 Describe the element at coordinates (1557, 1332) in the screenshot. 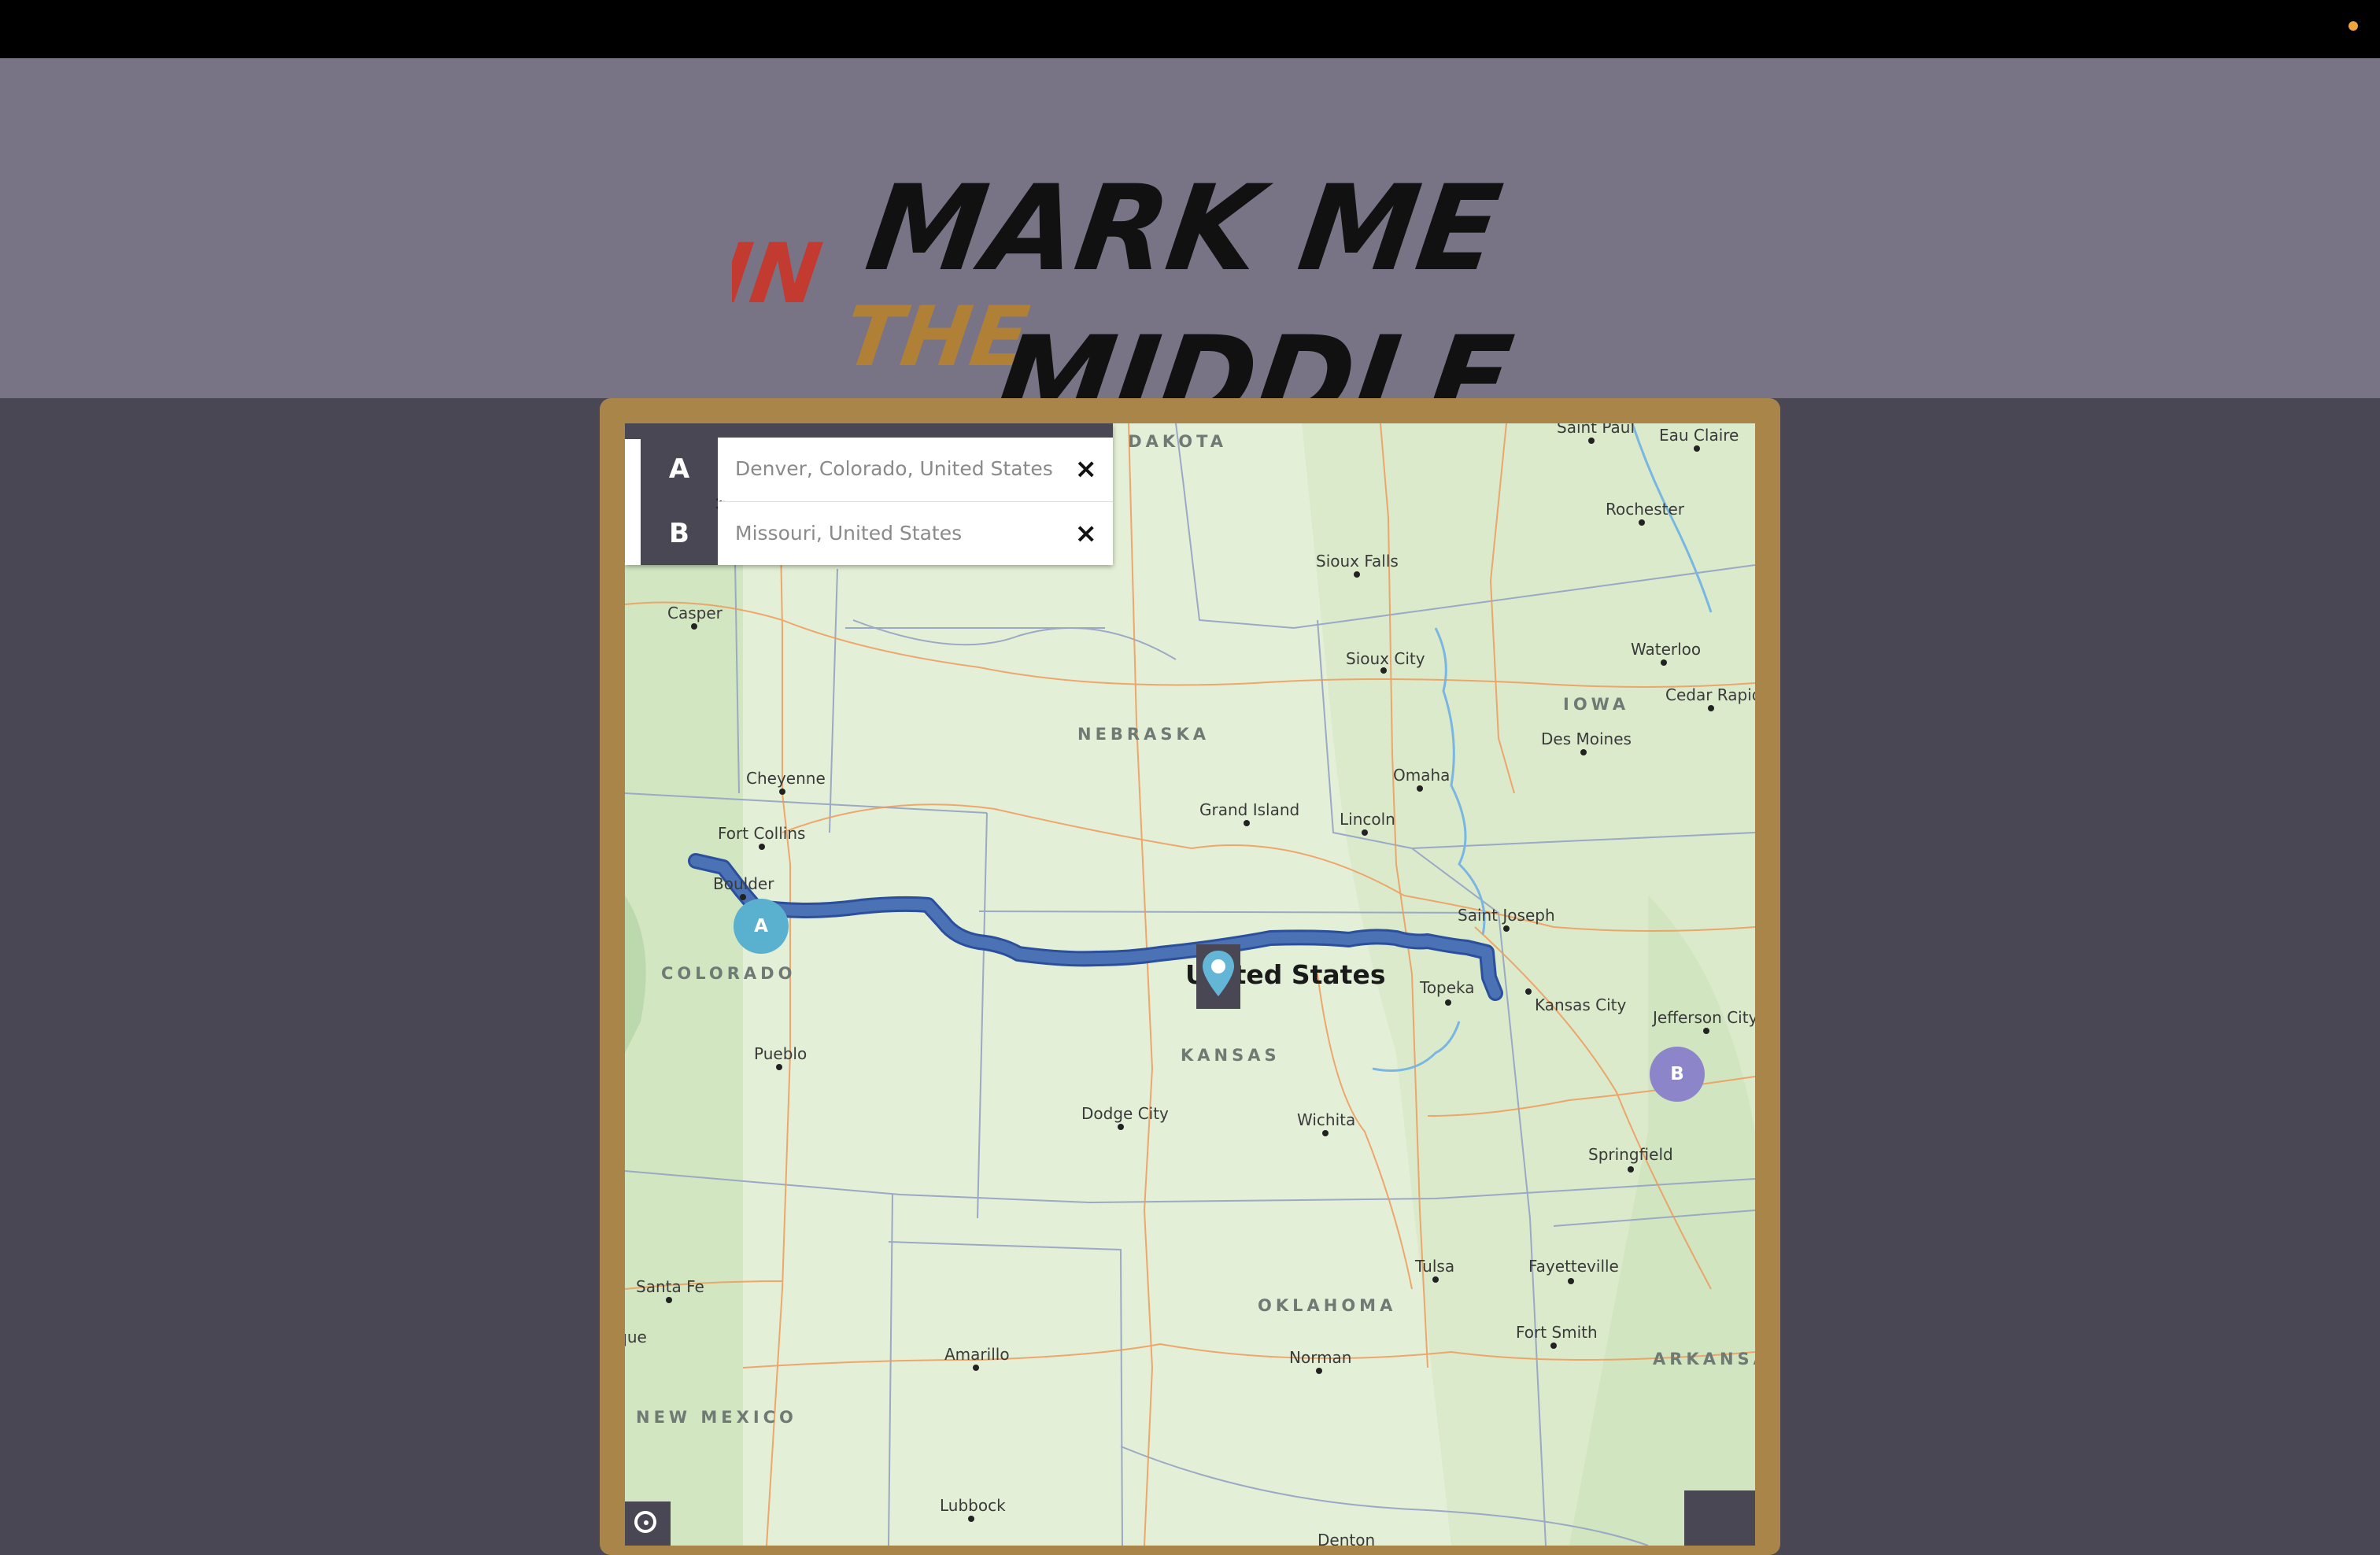

I see `city-label: Fort Smith` at that location.